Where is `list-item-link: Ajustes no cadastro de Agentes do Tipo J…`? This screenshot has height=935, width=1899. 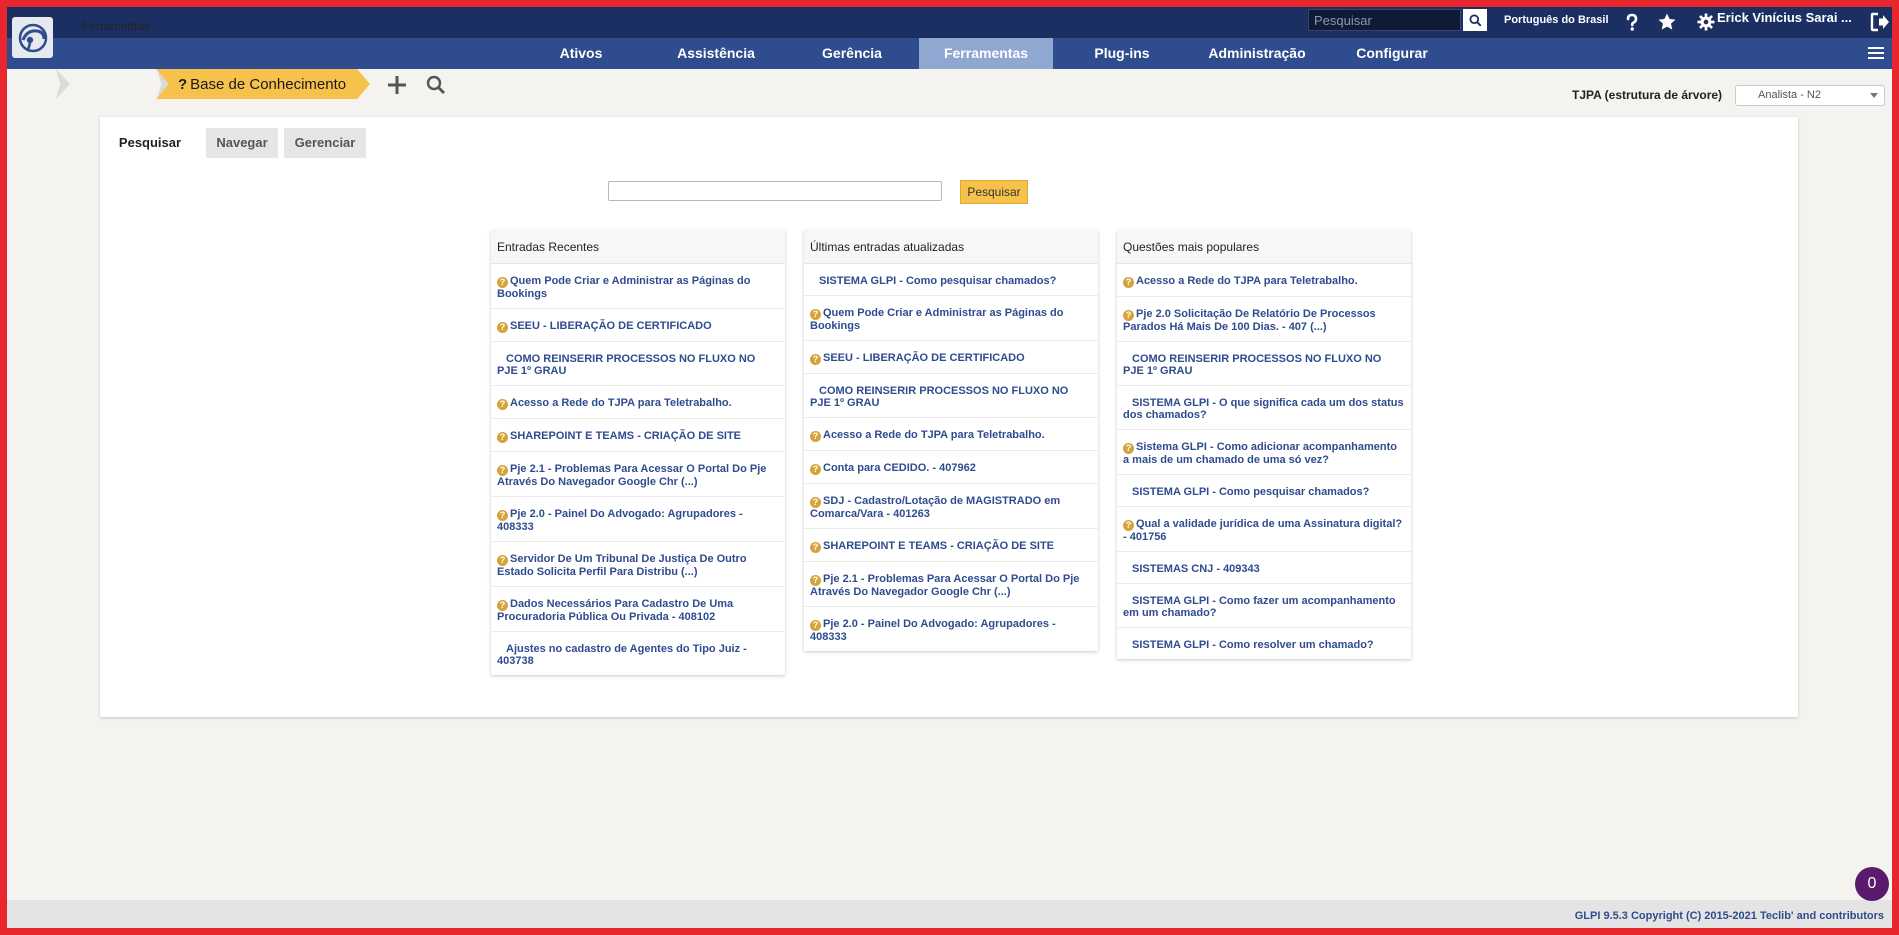
list-item-link: Ajustes no cadastro de Agentes do Tipo J… is located at coordinates (622, 655).